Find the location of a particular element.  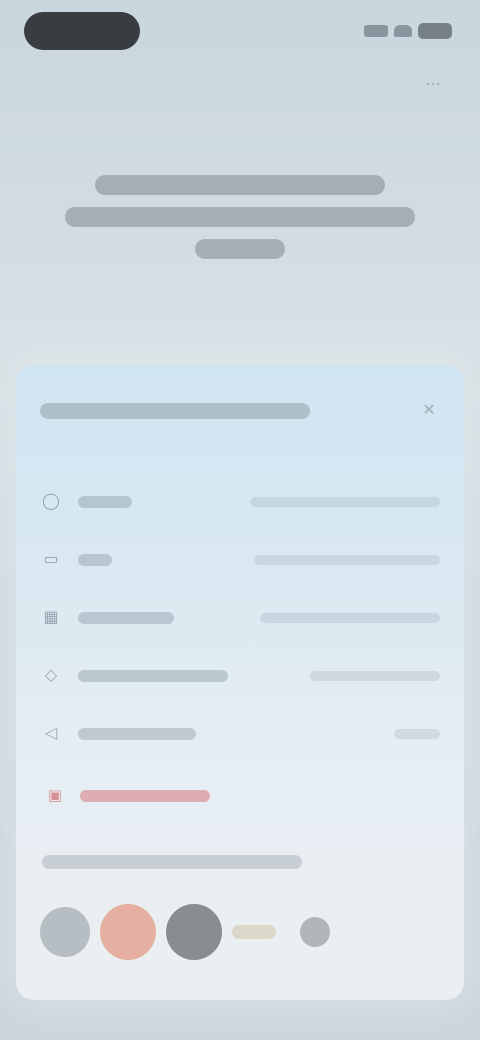

trash-icon: ▣ is located at coordinates (55, 795).